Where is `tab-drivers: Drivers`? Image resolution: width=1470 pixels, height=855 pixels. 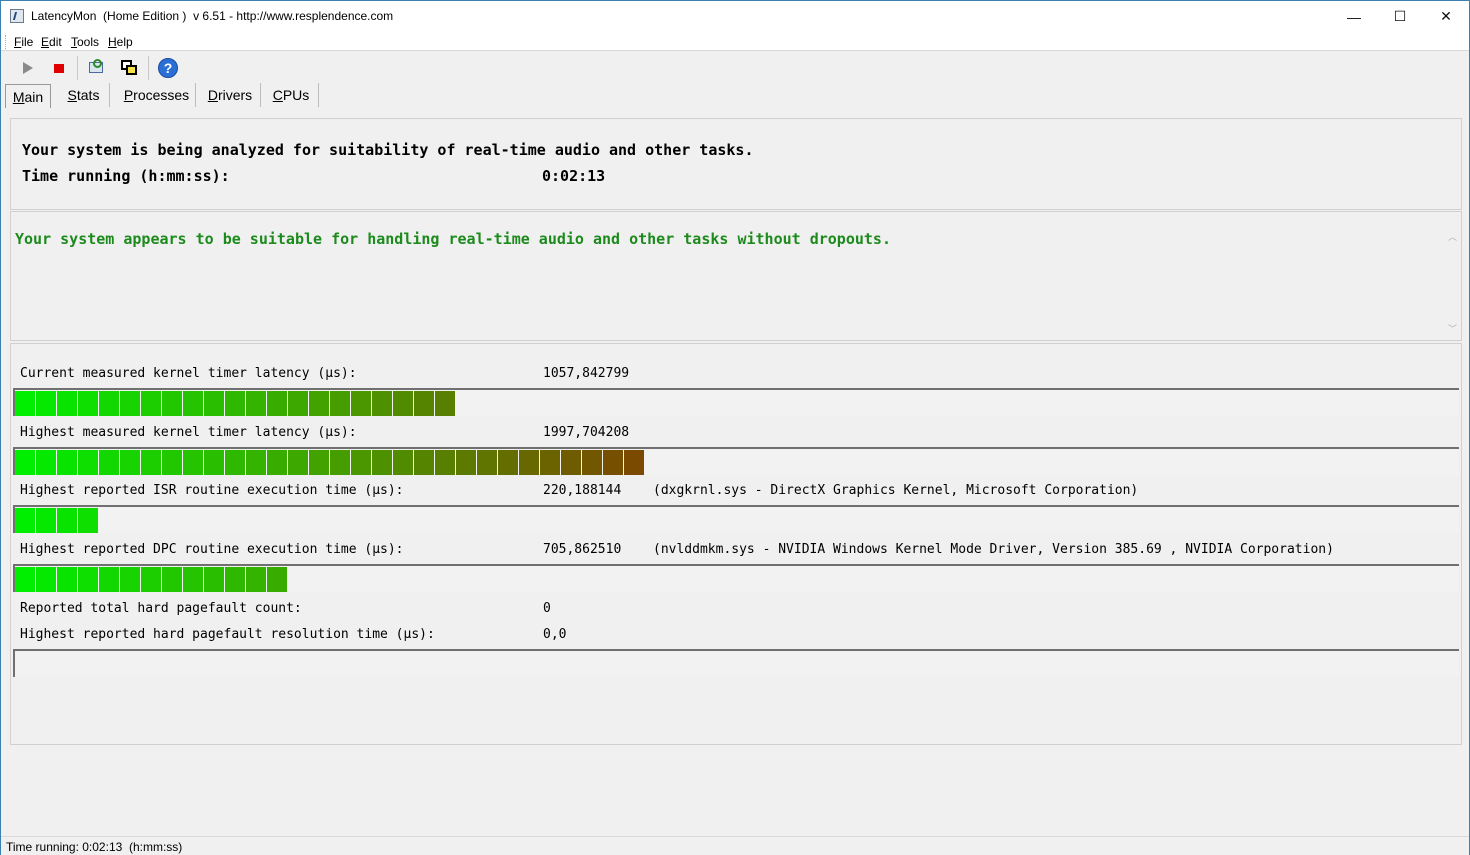 tab-drivers: Drivers is located at coordinates (230, 95).